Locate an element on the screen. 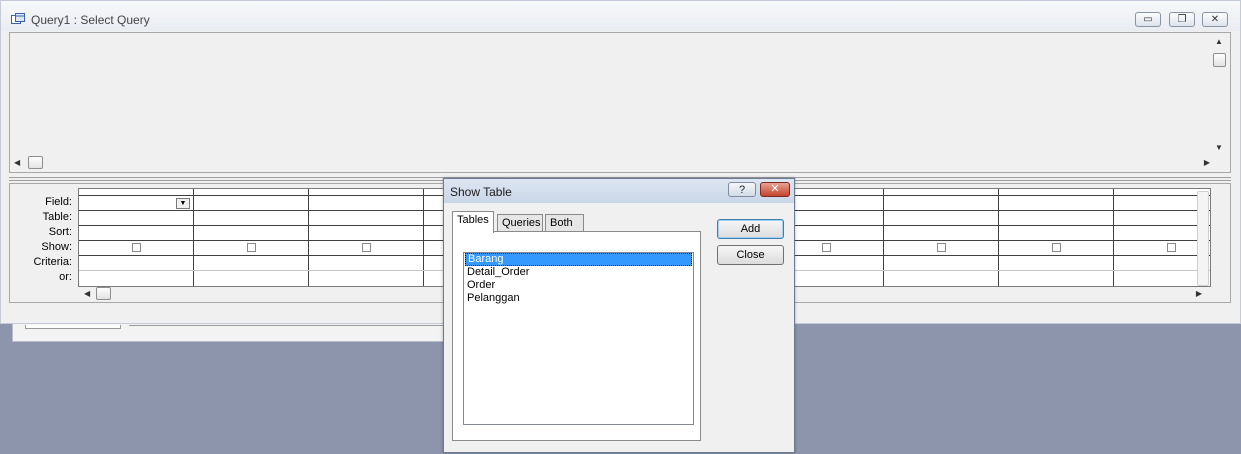 Image resolution: width=1241 pixels, height=454 pixels. field-dropdown-icon: ▼ is located at coordinates (183, 203).